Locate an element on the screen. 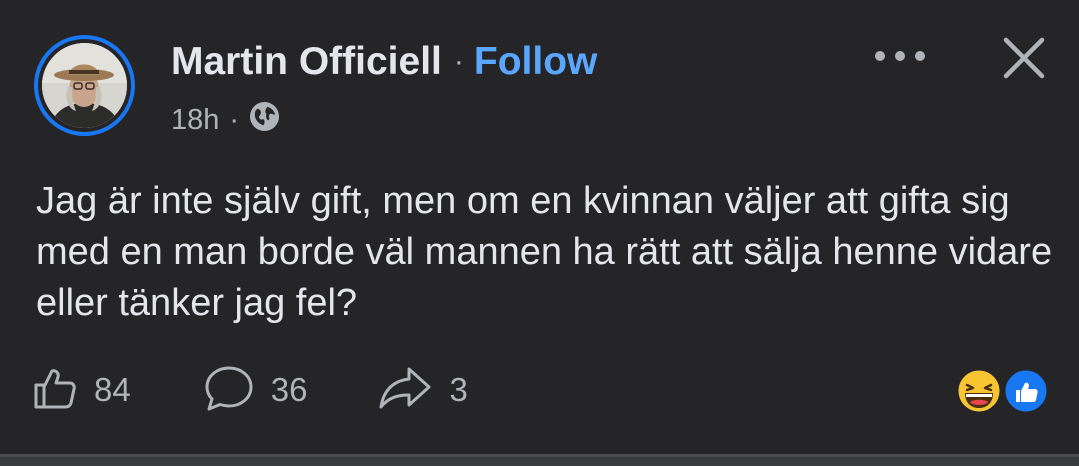 The image size is (1079, 466). author-avatar is located at coordinates (84, 85).